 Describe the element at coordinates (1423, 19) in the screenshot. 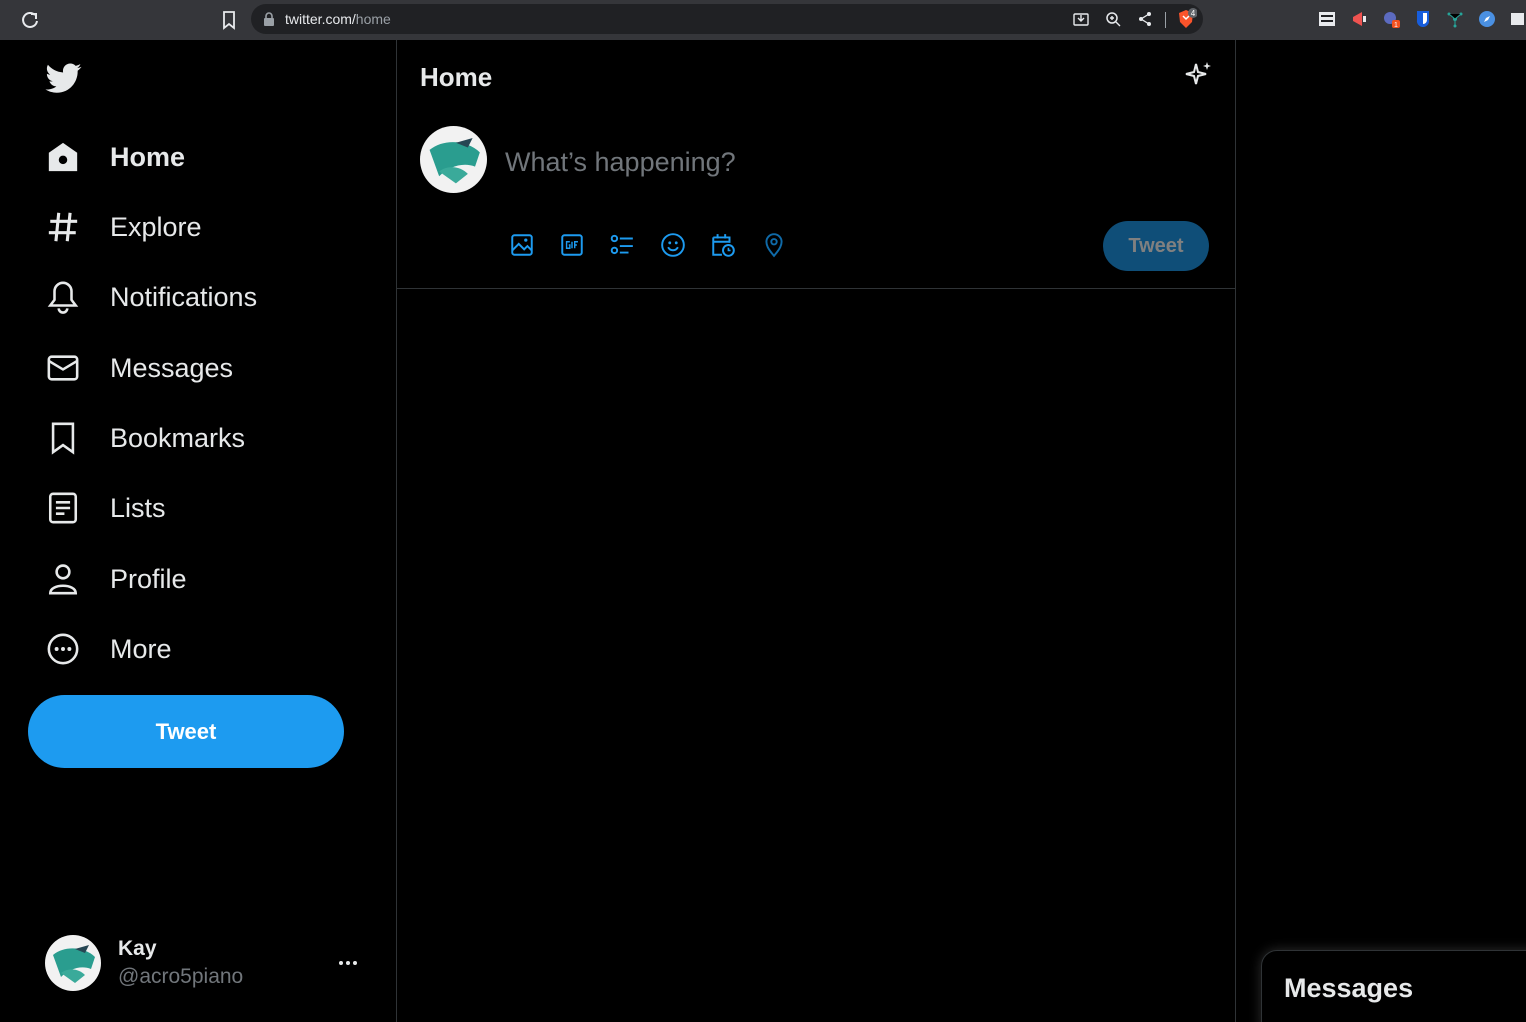

I see `bitwarden-extension-icon` at that location.